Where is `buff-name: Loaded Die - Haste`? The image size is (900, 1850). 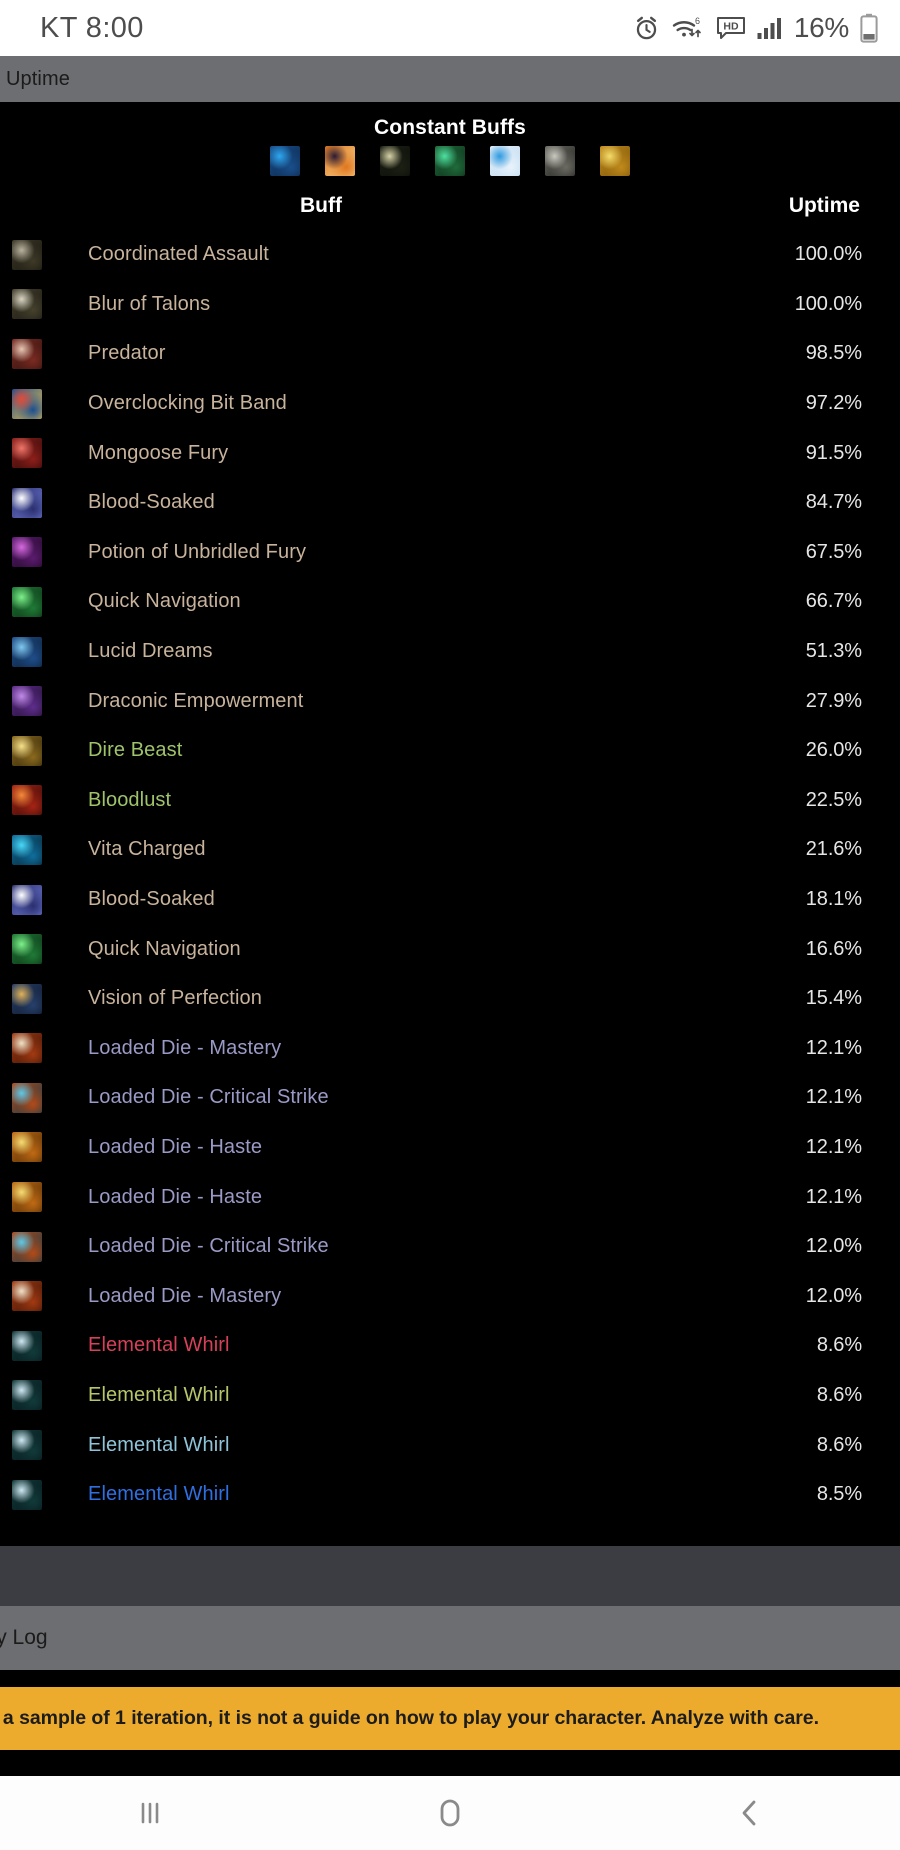
buff-name: Loaded Die - Haste is located at coordinates (175, 1196).